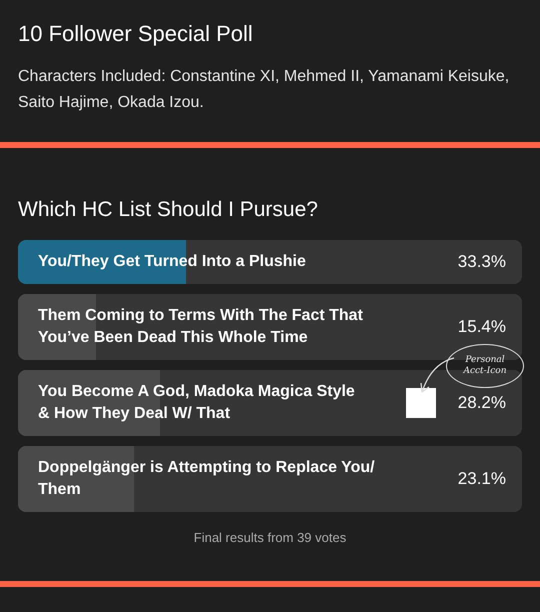 The image size is (540, 612). Describe the element at coordinates (481, 479) in the screenshot. I see `option-percent: 23.1%` at that location.